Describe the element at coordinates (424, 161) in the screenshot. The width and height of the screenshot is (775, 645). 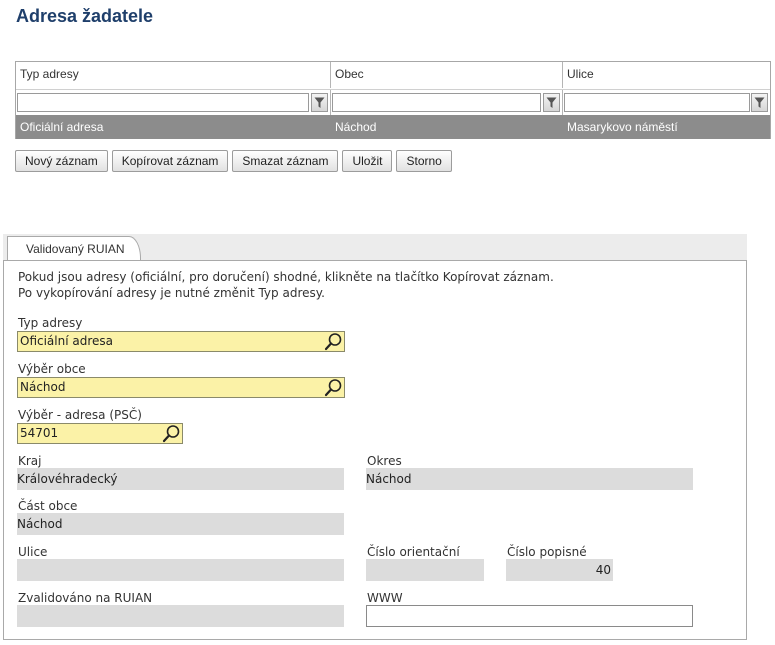
I see `cancel-button: Storno` at that location.